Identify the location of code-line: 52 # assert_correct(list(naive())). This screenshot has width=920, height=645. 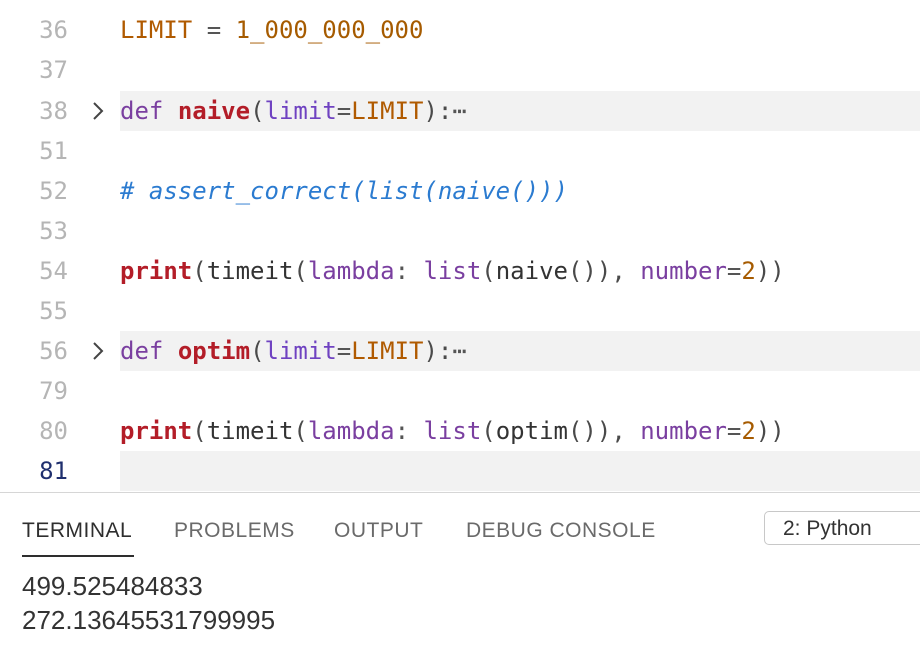
(460, 191).